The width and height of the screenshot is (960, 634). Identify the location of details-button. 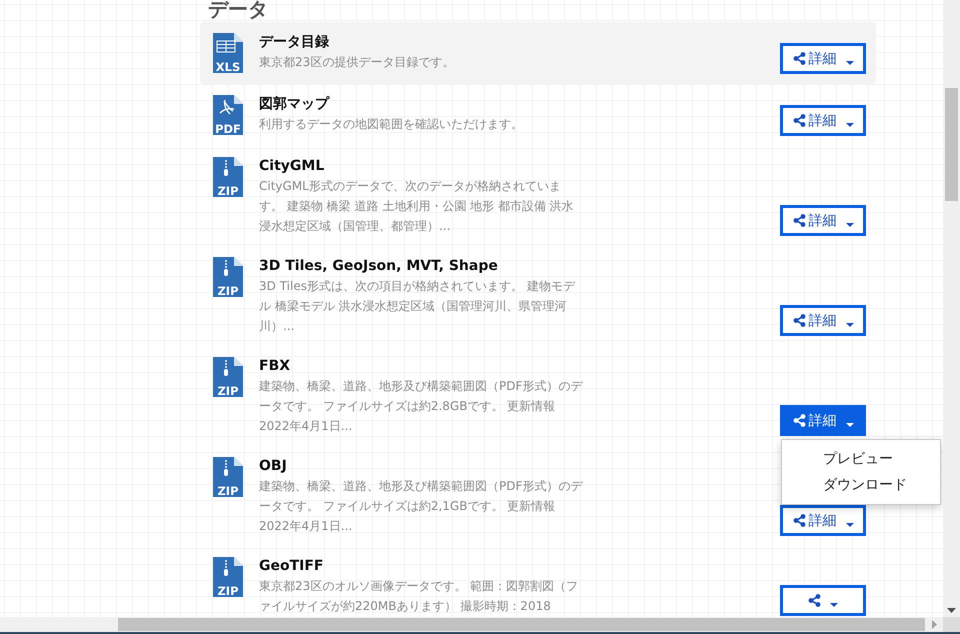
(823, 600).